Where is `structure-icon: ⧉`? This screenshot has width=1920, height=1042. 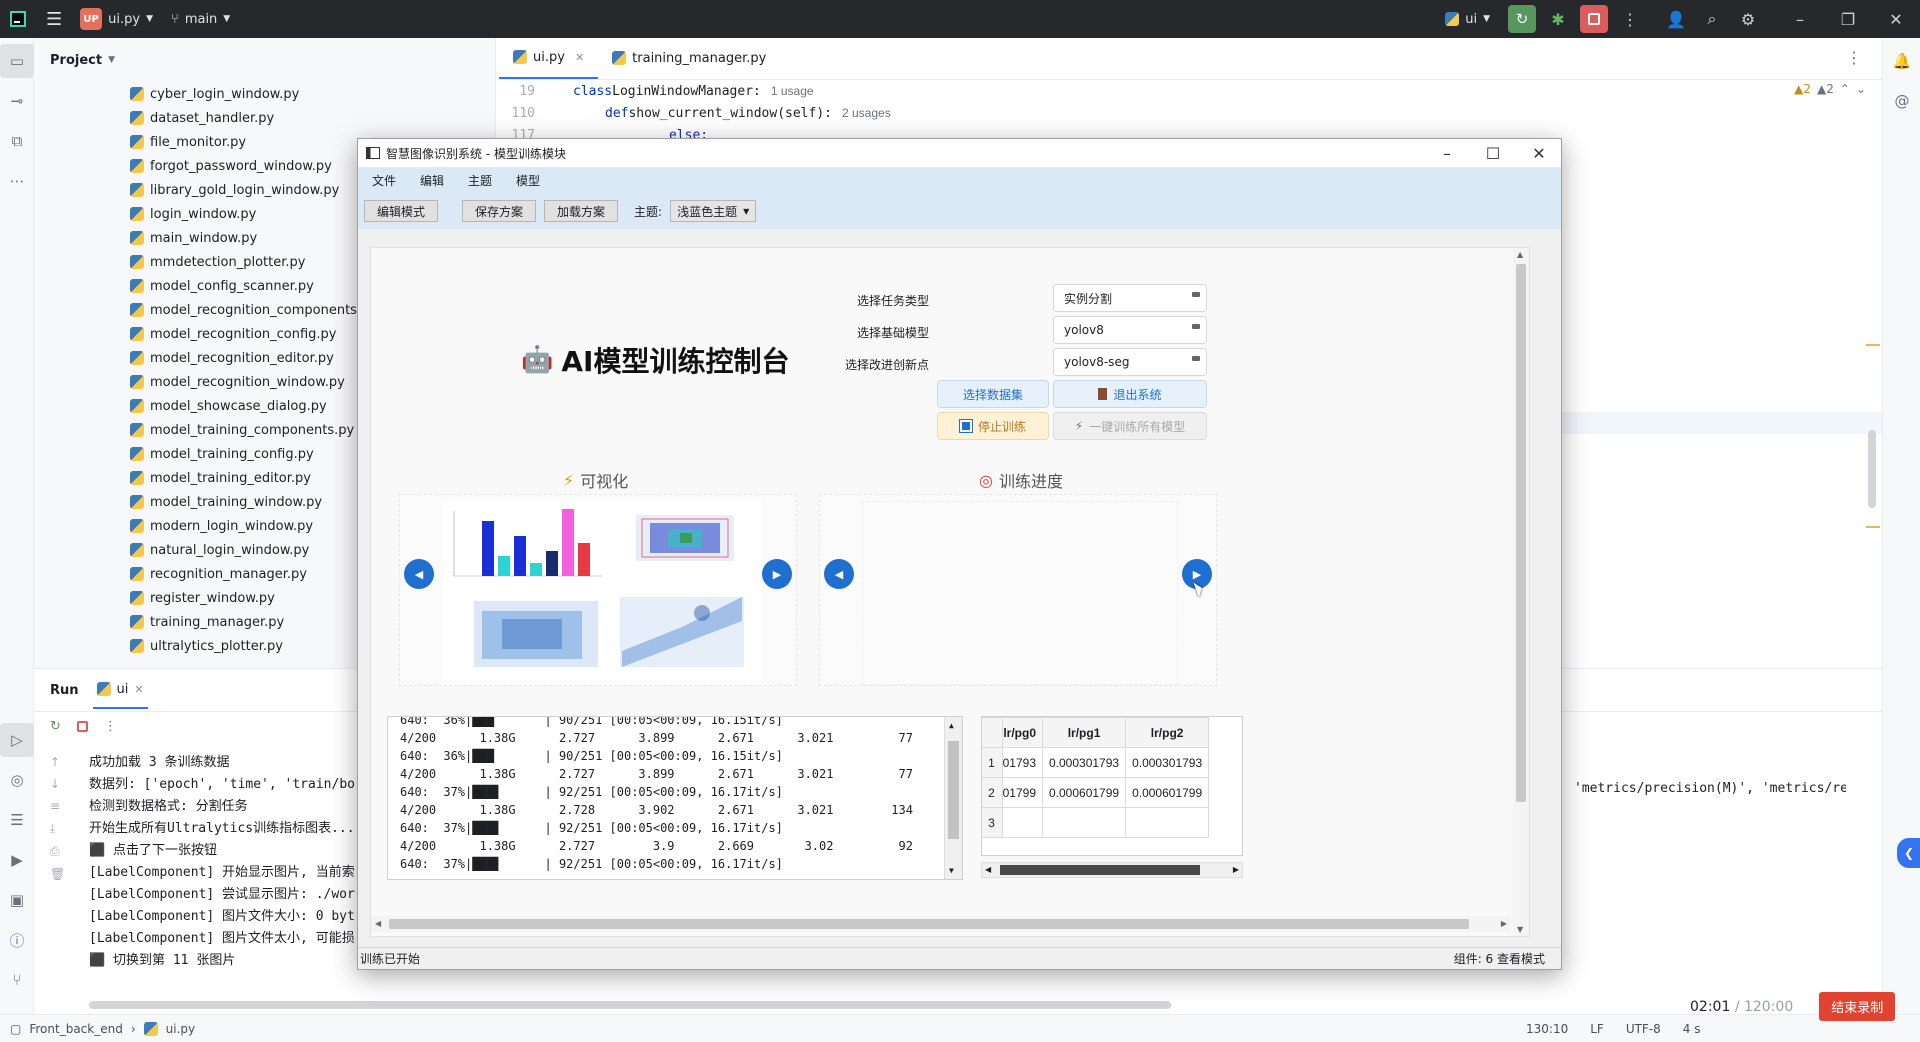
structure-icon: ⧉ is located at coordinates (17, 141).